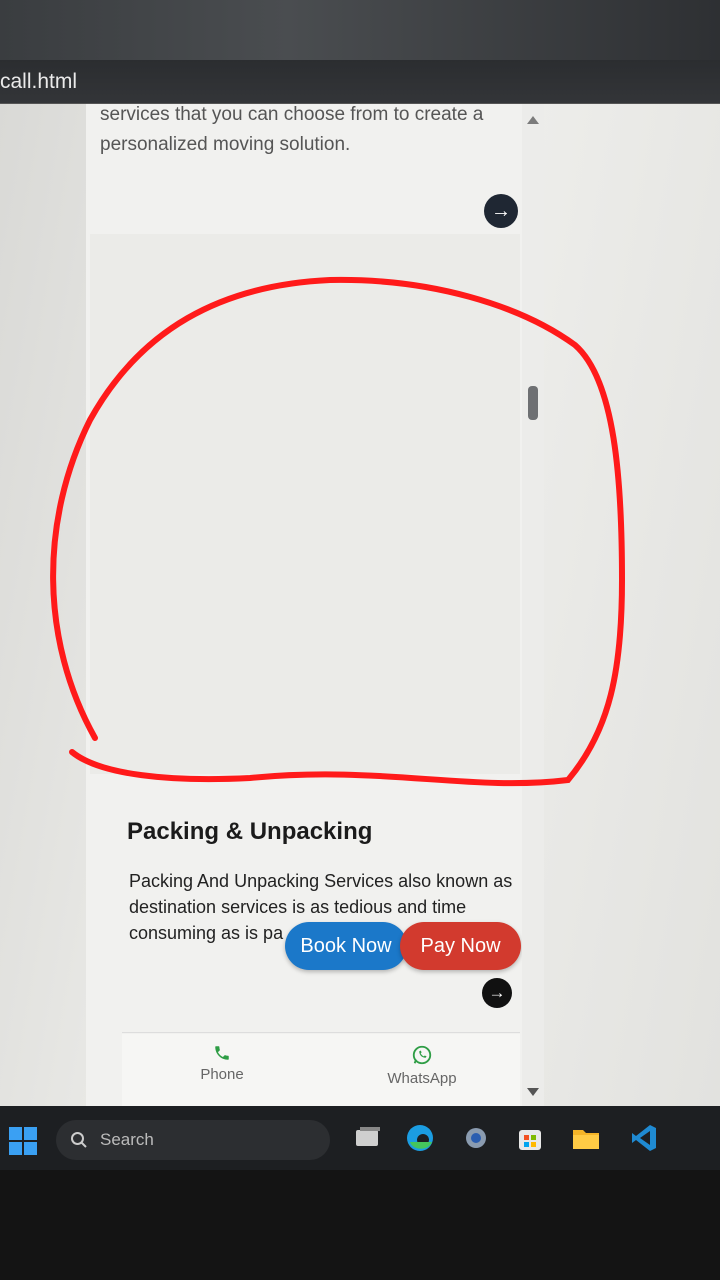 This screenshot has width=720, height=1280. What do you see at coordinates (422, 1078) in the screenshot?
I see `nav-whatsapp-label: WhatsApp` at bounding box center [422, 1078].